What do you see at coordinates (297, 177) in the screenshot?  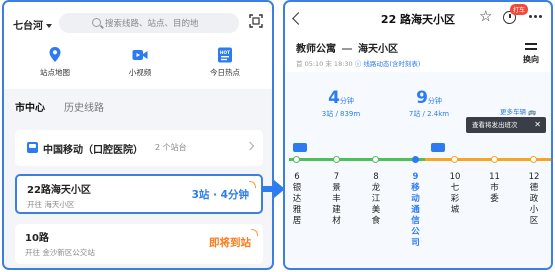 I see `stop-number: 6` at bounding box center [297, 177].